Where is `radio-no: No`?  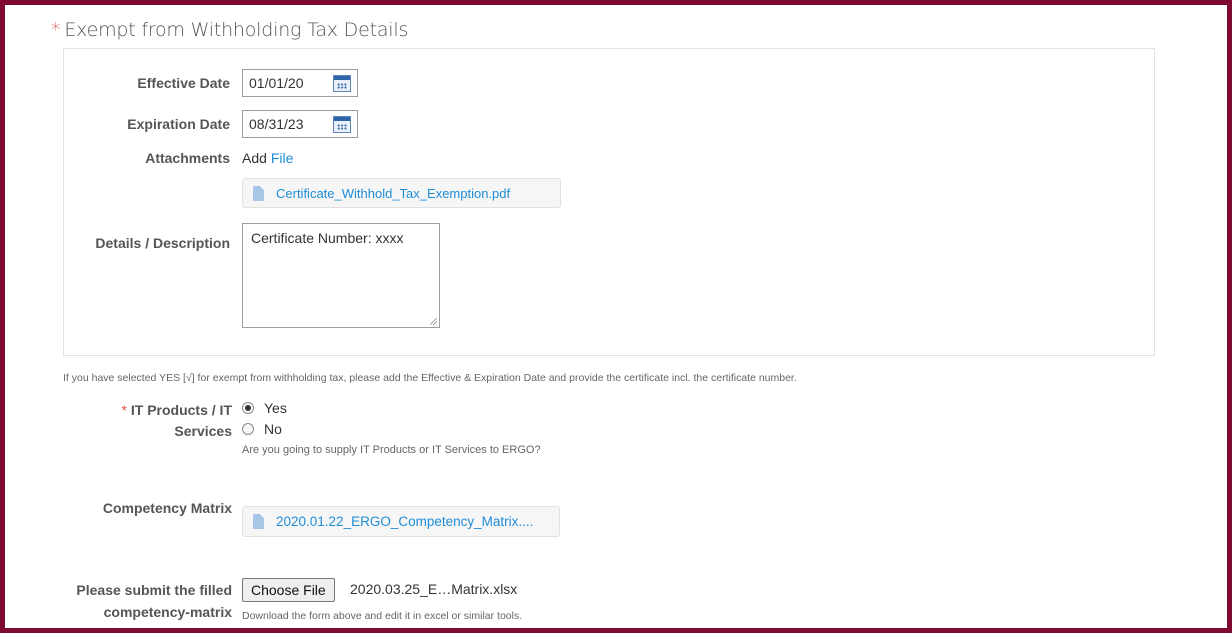
radio-no: No is located at coordinates (262, 429).